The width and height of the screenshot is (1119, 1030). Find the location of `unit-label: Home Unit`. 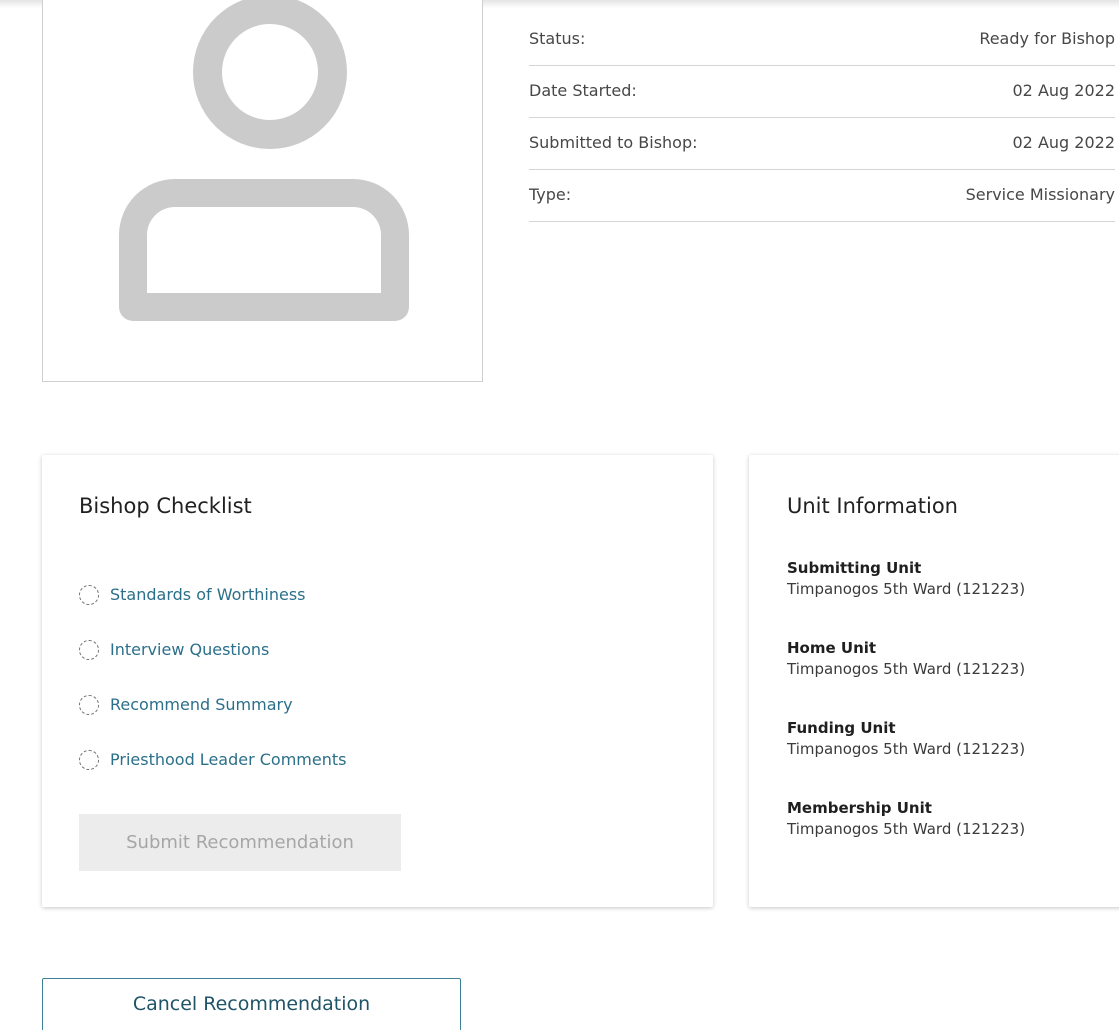

unit-label: Home Unit is located at coordinates (832, 648).